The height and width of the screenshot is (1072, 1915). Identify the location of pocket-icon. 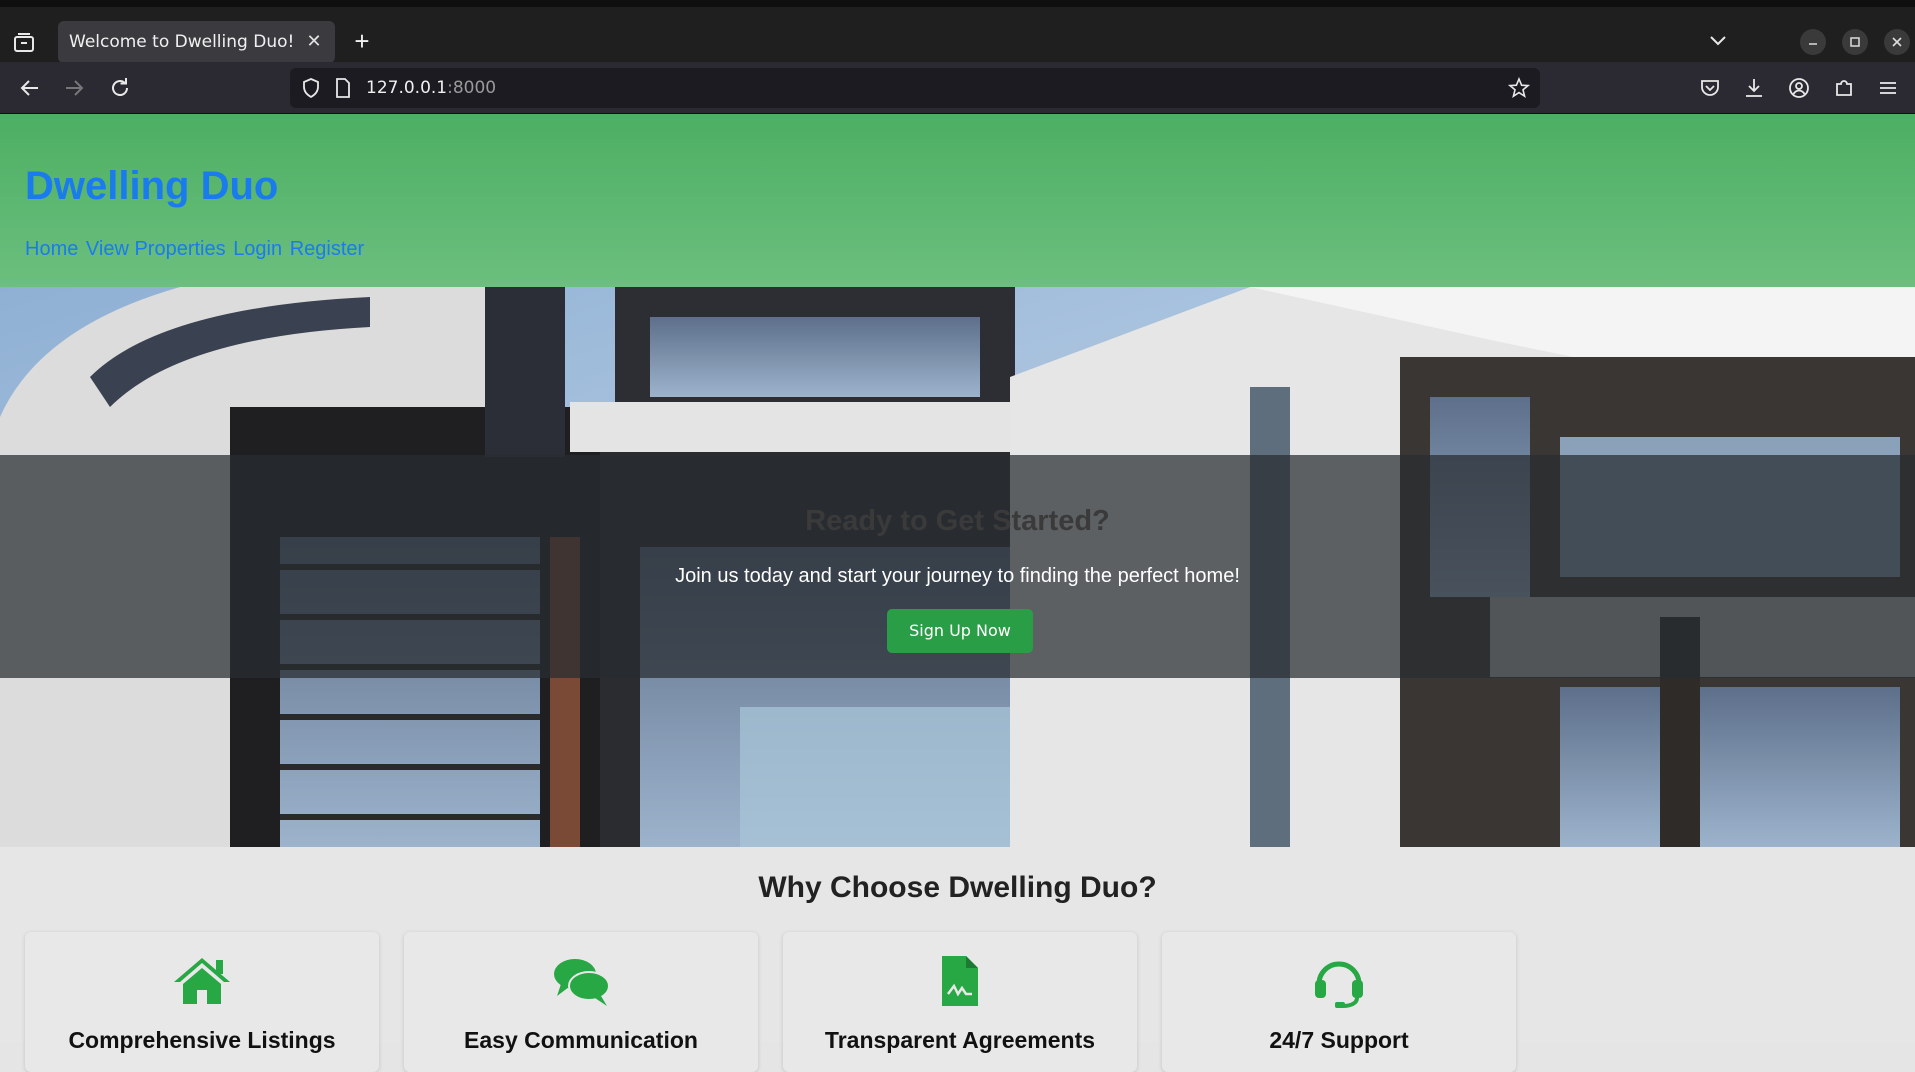
(1710, 88).